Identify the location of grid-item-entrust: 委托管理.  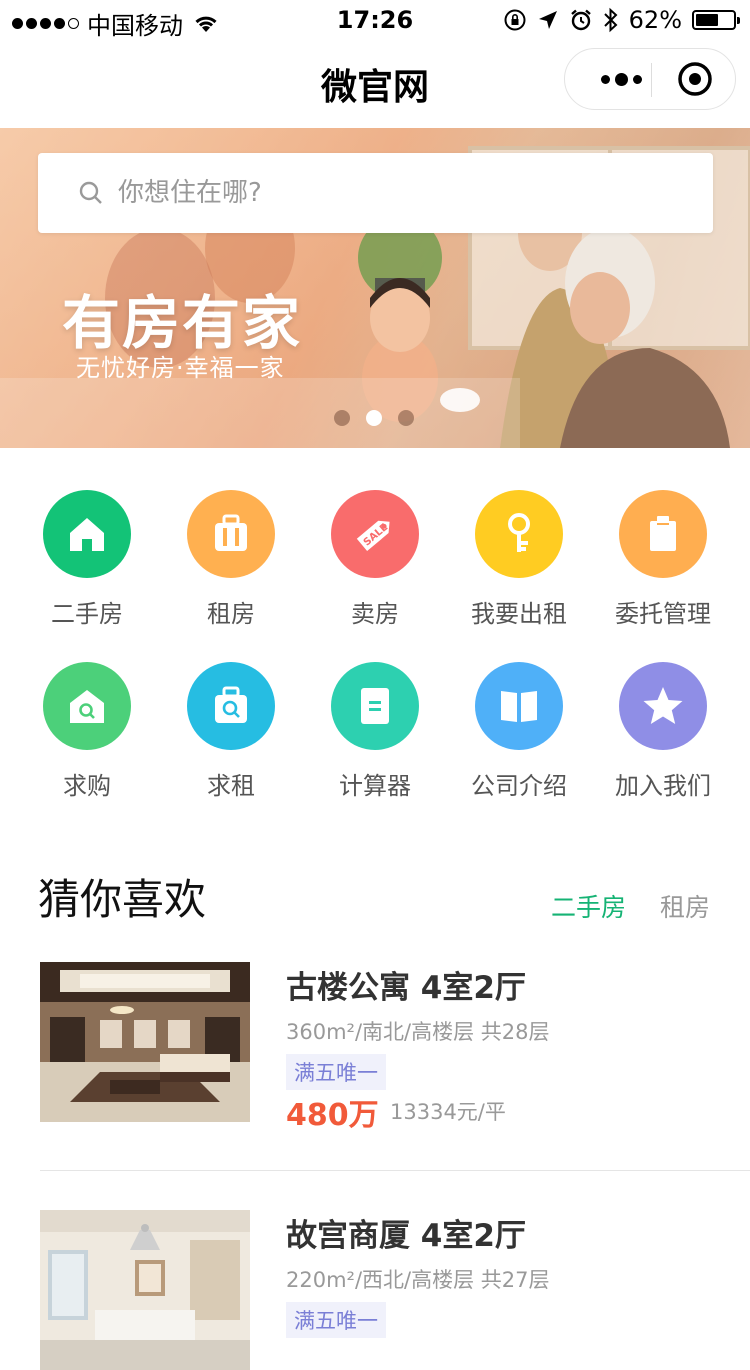
(663, 566).